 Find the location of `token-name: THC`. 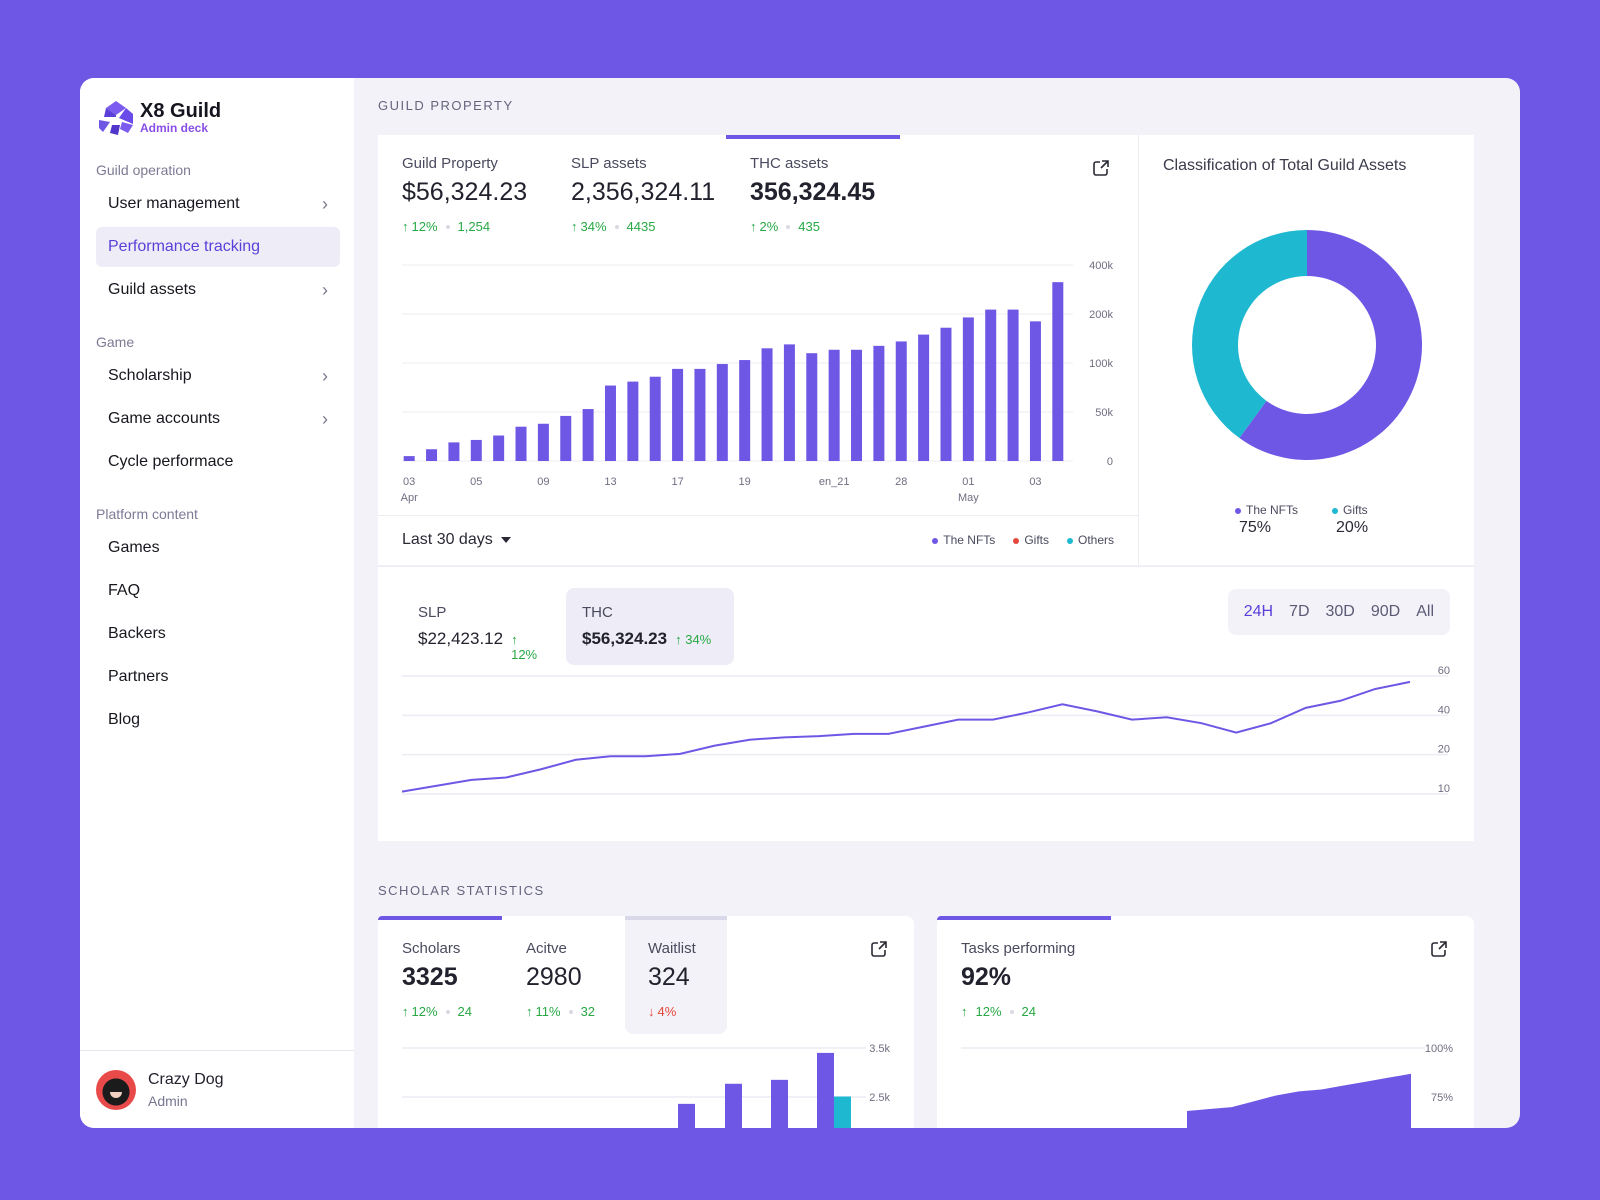

token-name: THC is located at coordinates (597, 612).